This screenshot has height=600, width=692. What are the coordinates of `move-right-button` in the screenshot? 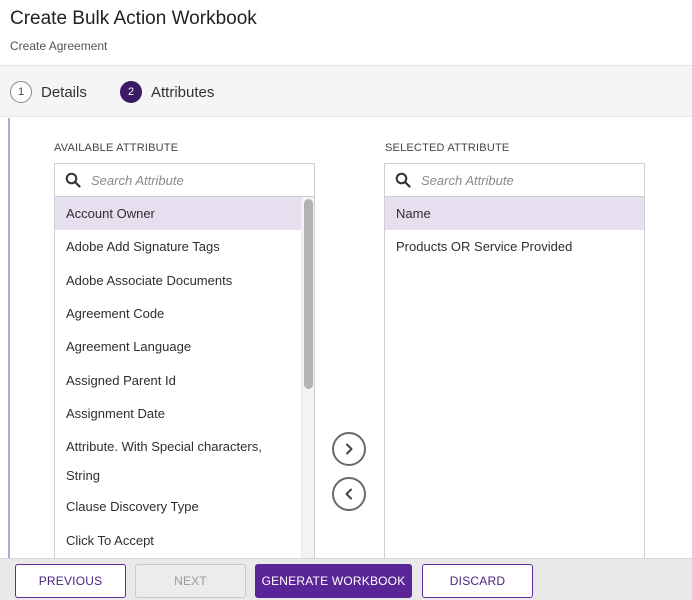 It's located at (349, 449).